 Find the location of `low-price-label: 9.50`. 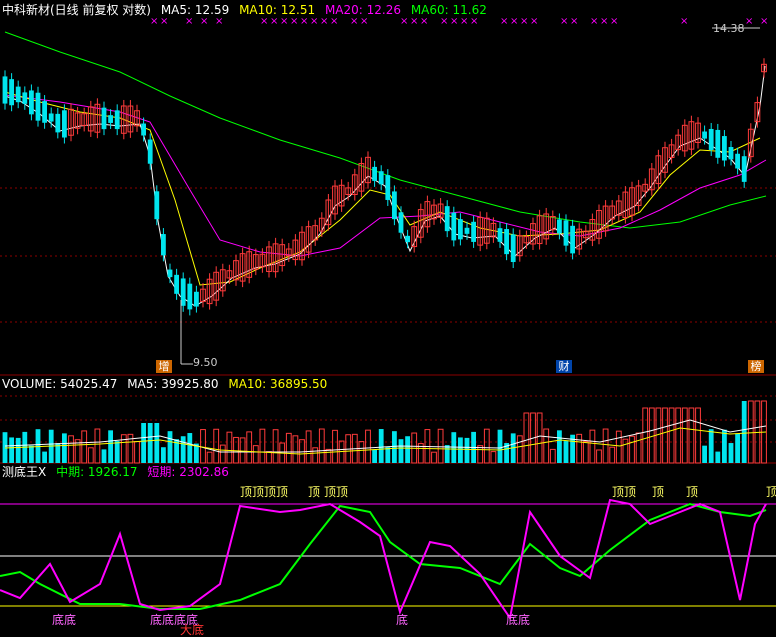

low-price-label: 9.50 is located at coordinates (205, 362).